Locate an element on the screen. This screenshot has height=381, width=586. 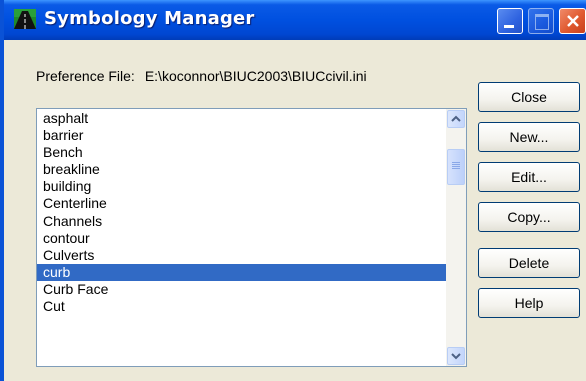
chevron-down-icon is located at coordinates (456, 356).